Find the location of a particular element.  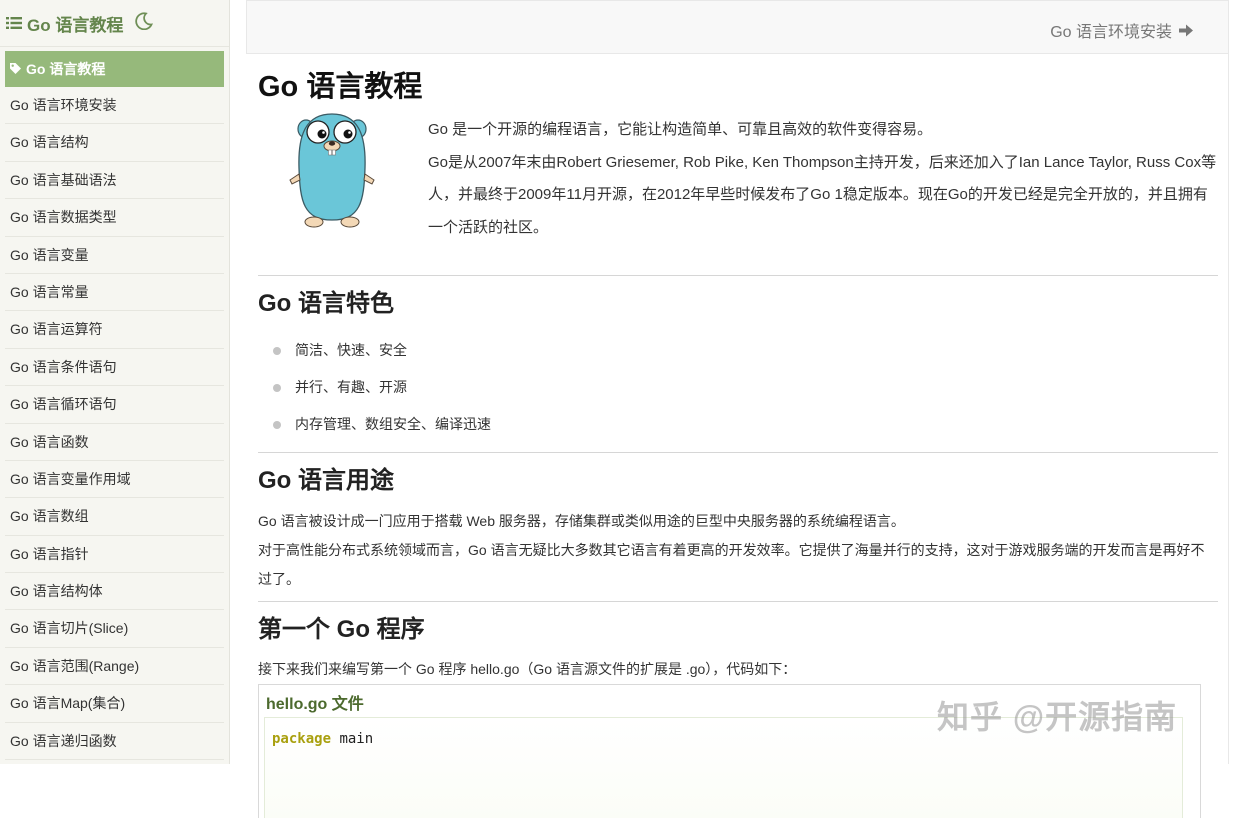

feature-text: 内存管理、数组安全、编译迅速 is located at coordinates (393, 424).